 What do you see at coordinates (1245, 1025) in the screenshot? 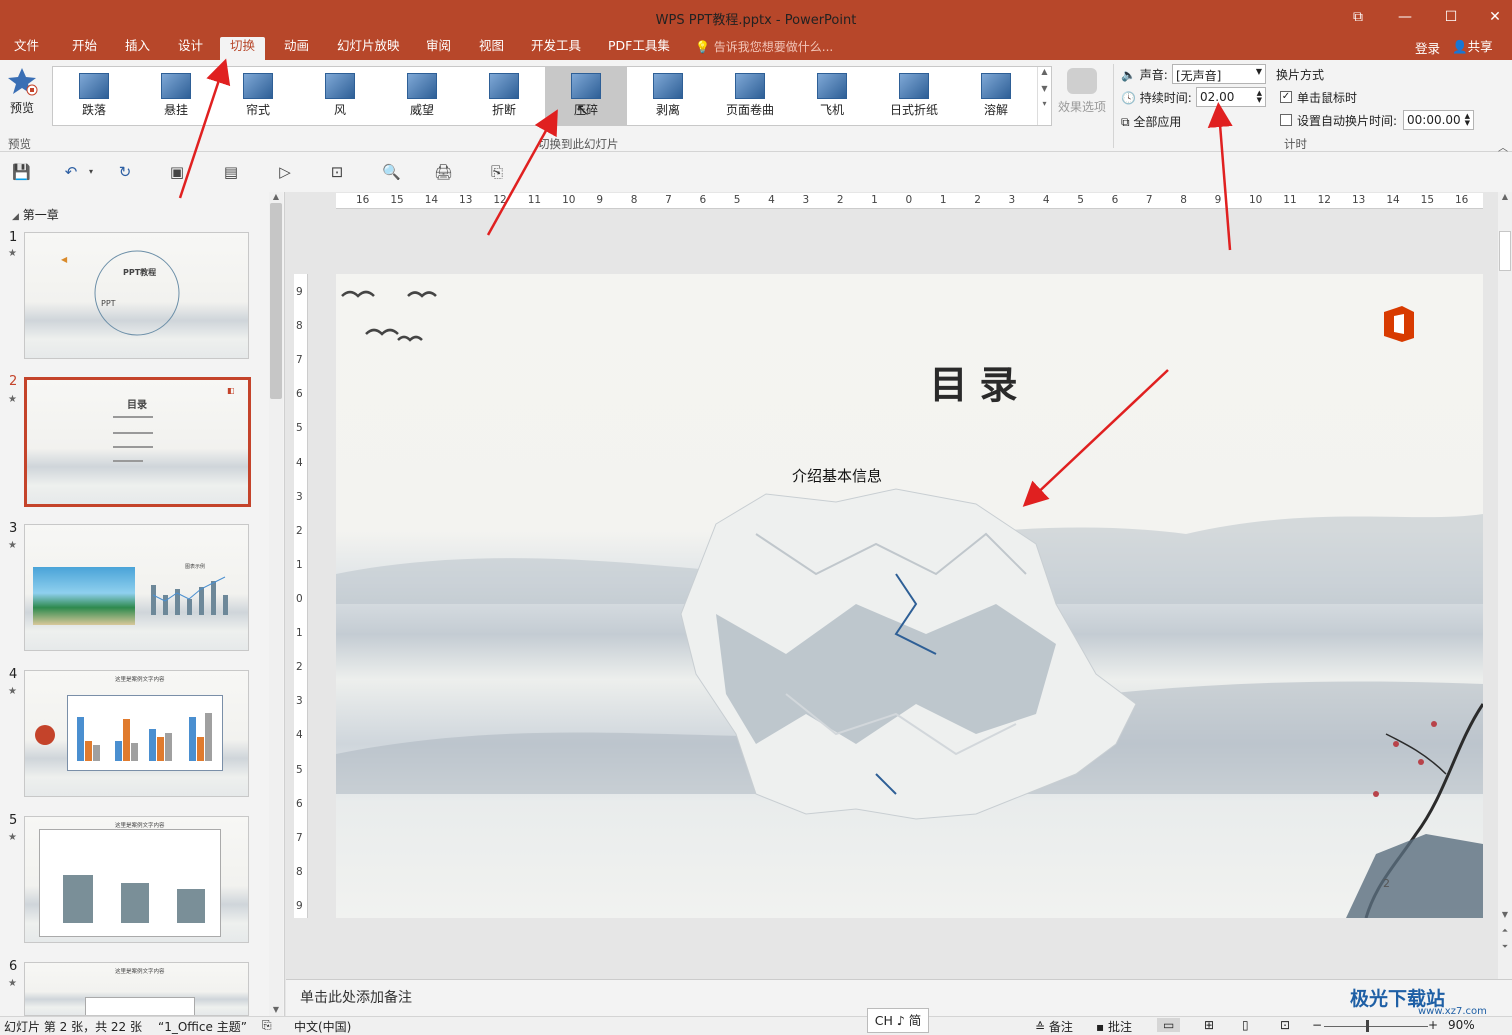
I see `reading-view-icon: ▯` at bounding box center [1245, 1025].